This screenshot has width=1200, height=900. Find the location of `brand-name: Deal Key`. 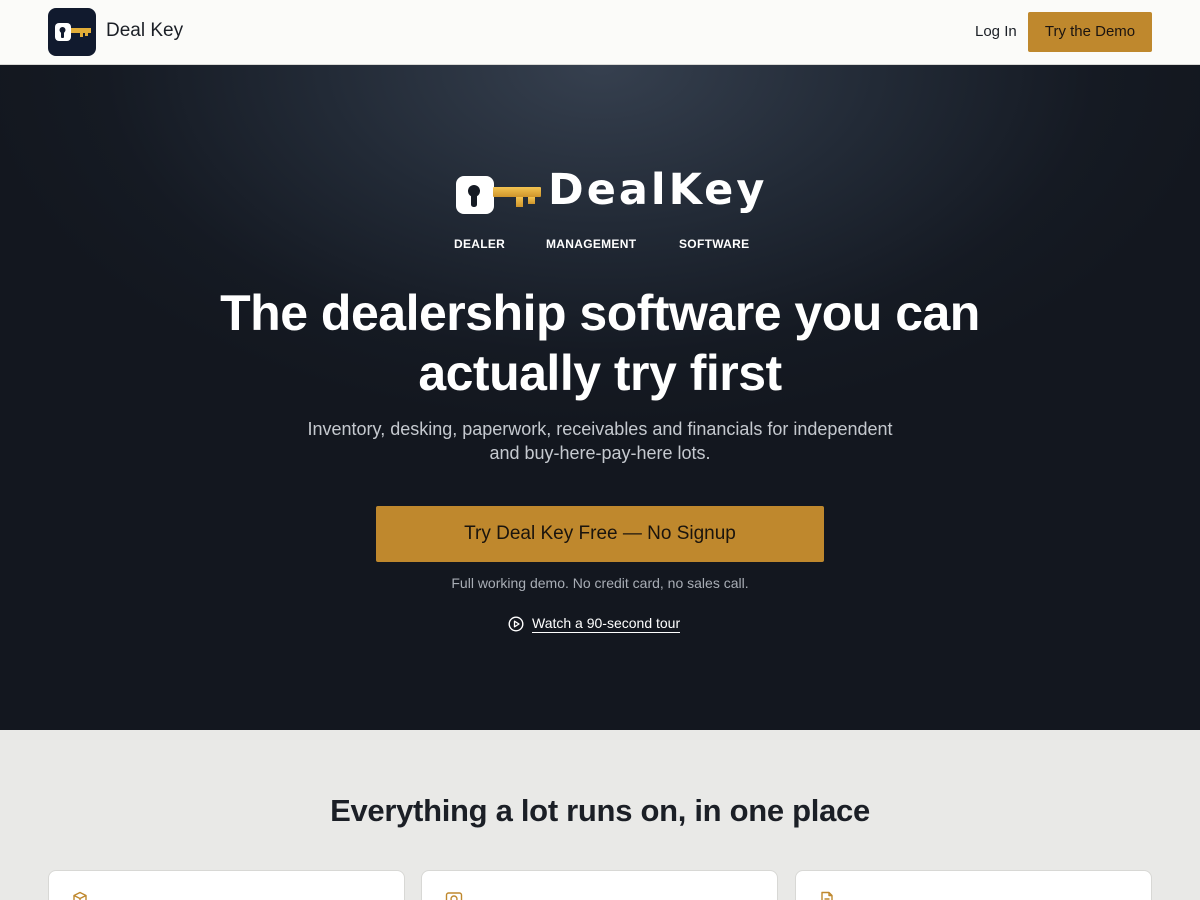

brand-name: Deal Key is located at coordinates (144, 31).